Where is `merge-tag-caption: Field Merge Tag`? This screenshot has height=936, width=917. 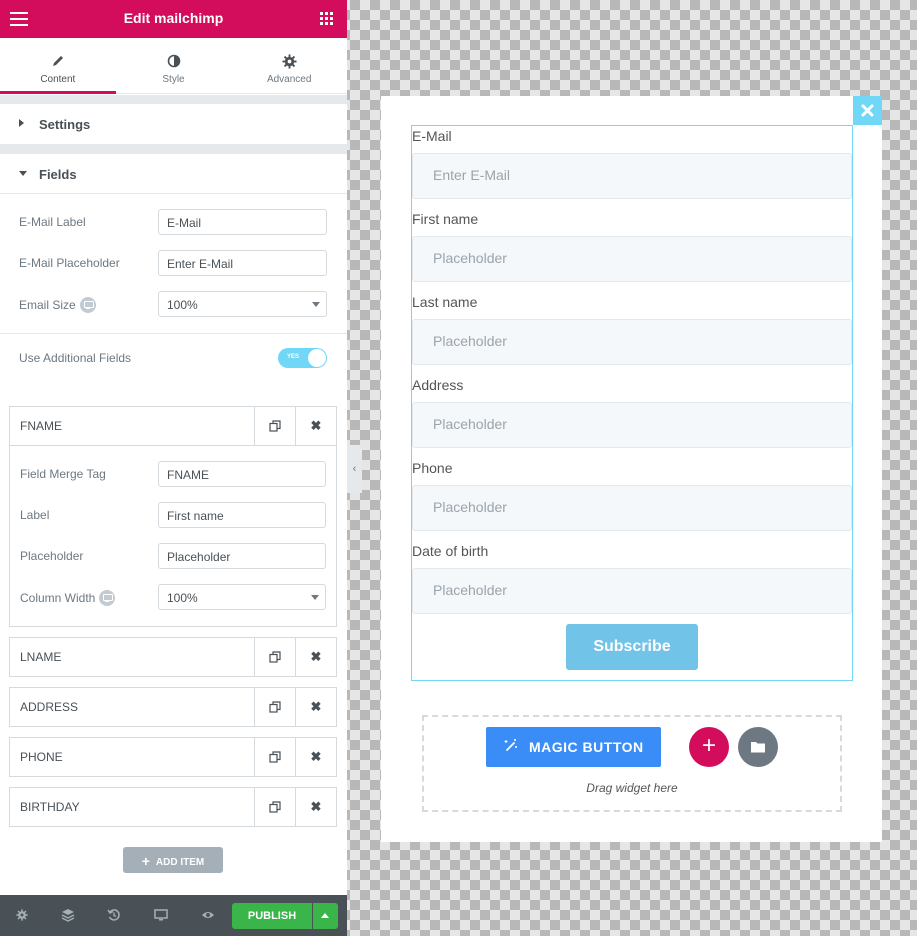
merge-tag-caption: Field Merge Tag is located at coordinates (63, 474).